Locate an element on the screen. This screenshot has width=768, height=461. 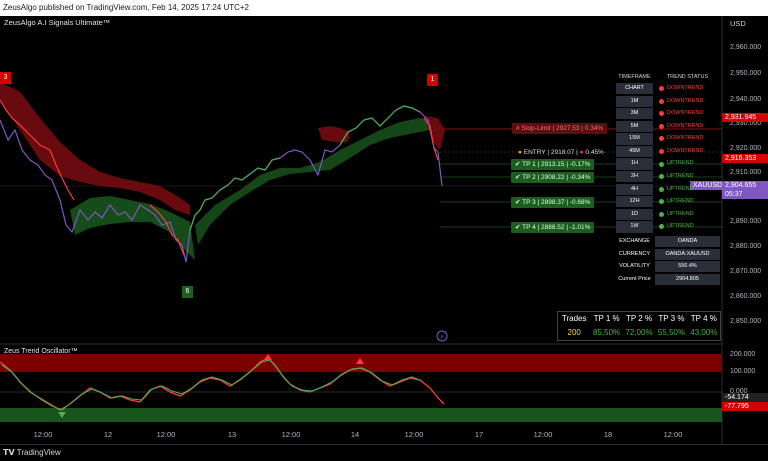
trend-row: 5M DOWNTREND is located at coordinates (668, 126).